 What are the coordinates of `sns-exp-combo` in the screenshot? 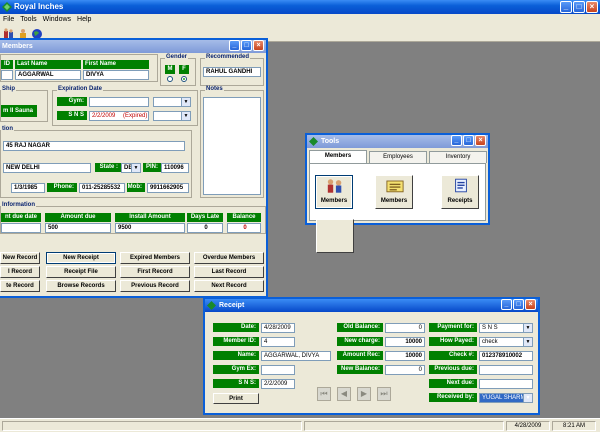 It's located at (172, 116).